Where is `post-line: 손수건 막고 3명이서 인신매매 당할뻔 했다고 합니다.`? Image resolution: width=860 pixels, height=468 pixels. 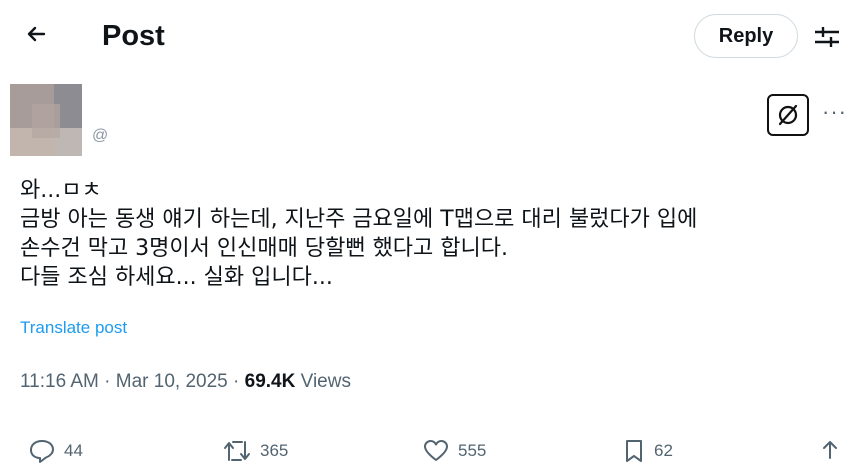
post-line: 손수건 막고 3명이서 인신매매 당할뻔 했다고 합니다. is located at coordinates (264, 248).